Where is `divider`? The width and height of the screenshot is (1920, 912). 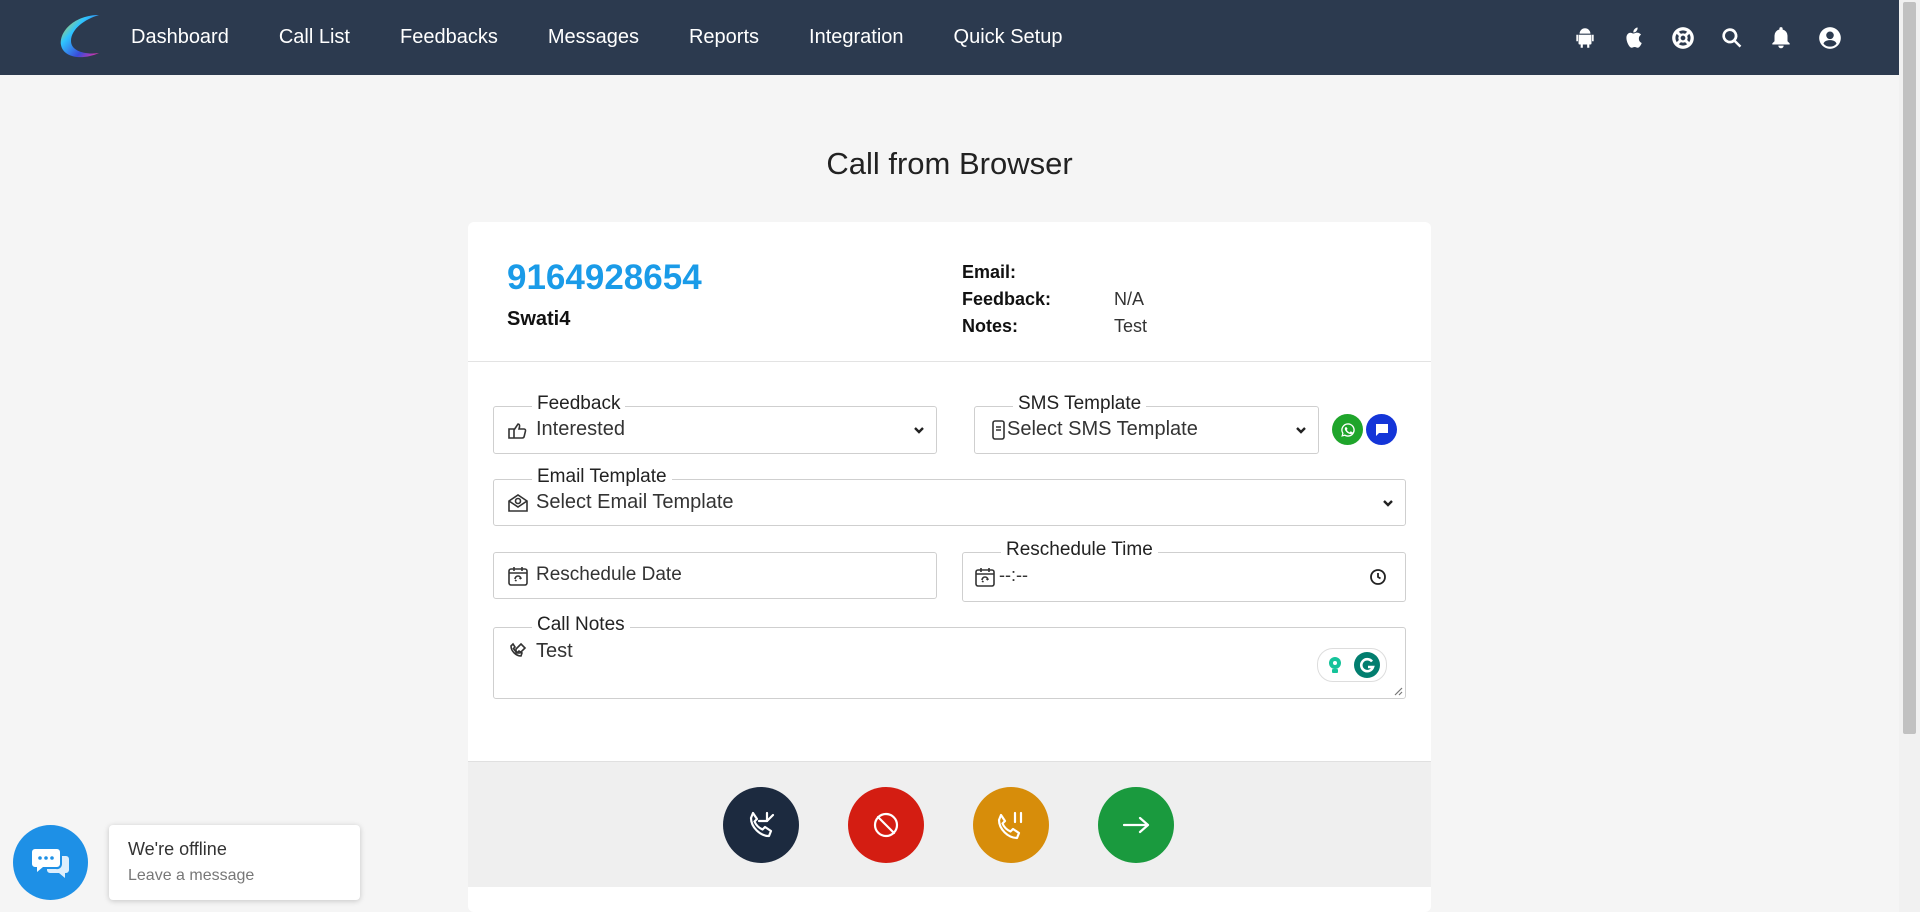 divider is located at coordinates (949, 361).